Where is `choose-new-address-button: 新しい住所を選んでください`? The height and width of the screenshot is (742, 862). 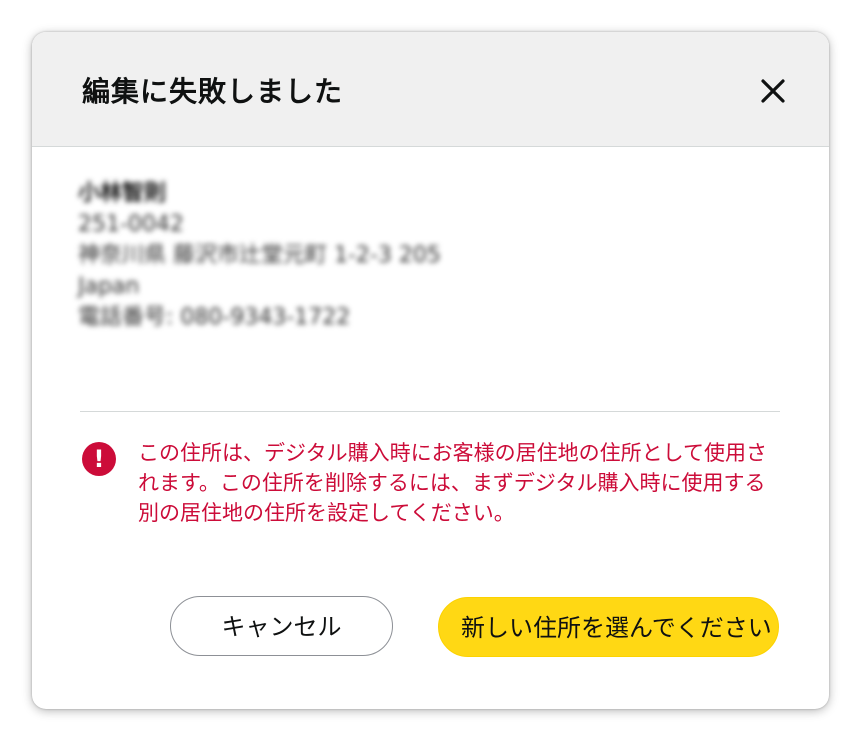
choose-new-address-button: 新しい住所を選んでください is located at coordinates (608, 627).